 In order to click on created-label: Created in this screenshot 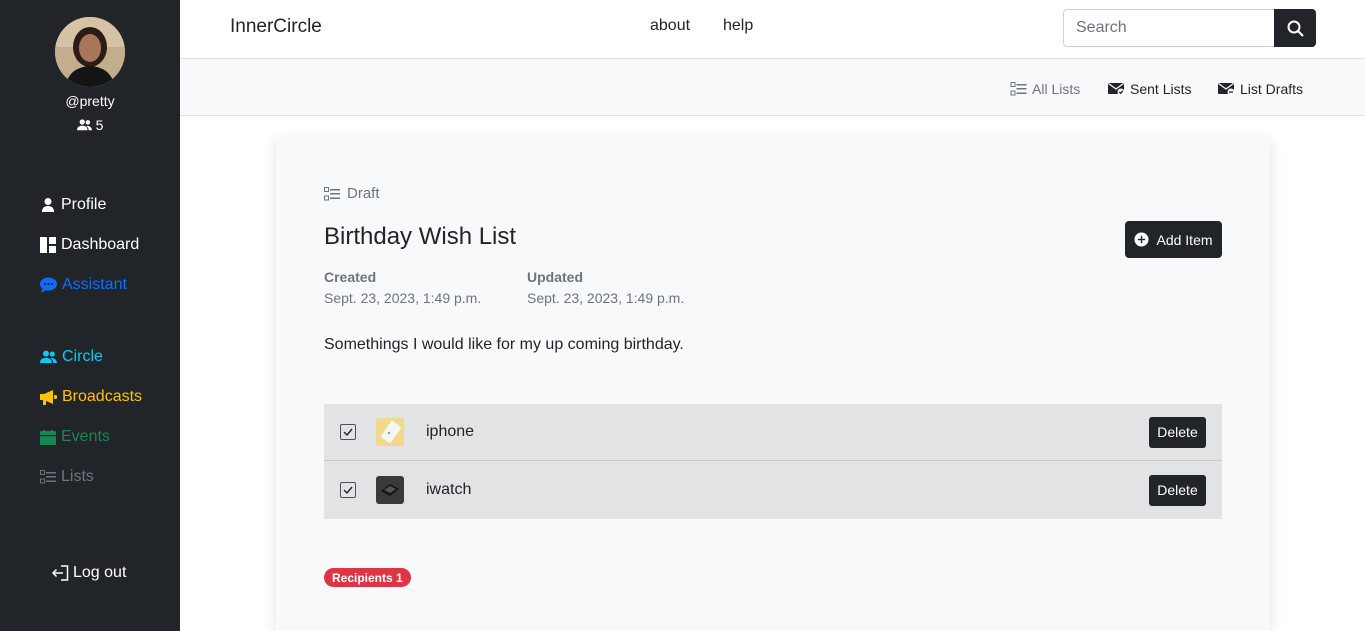, I will do `click(350, 277)`.